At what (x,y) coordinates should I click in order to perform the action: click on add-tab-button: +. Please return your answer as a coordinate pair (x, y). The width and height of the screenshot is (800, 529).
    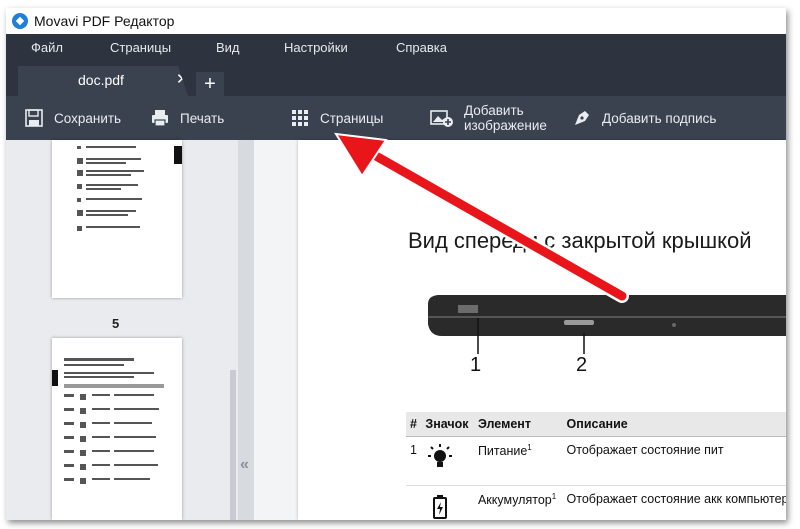
    Looking at the image, I should click on (210, 85).